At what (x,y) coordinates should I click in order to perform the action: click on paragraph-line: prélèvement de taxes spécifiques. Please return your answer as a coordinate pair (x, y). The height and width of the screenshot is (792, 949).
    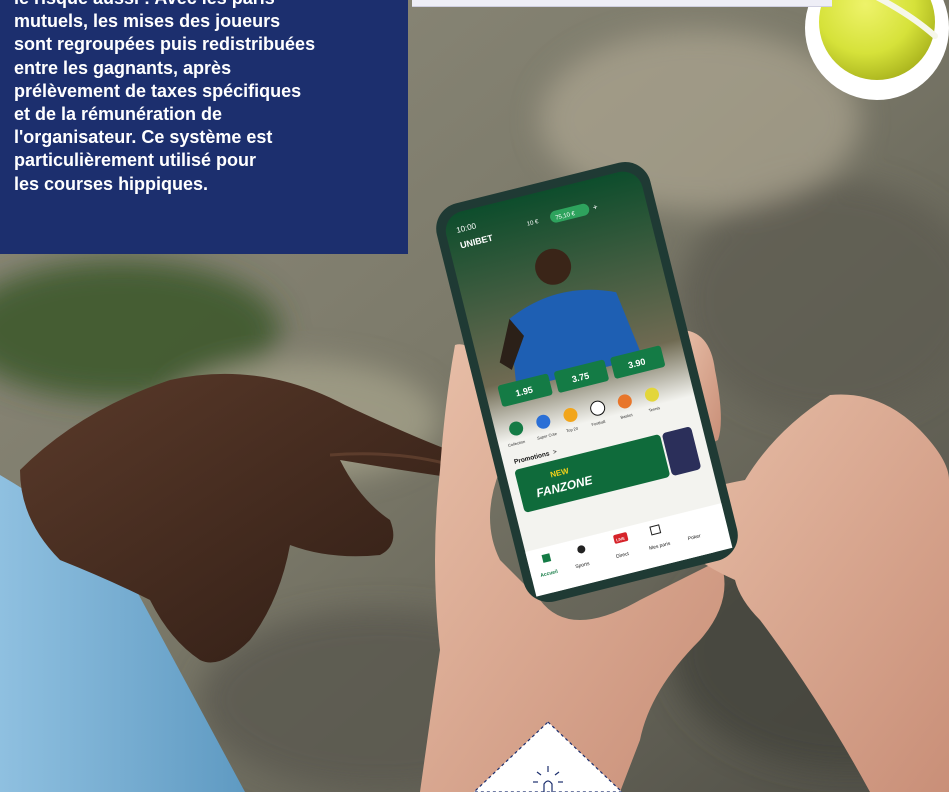
    Looking at the image, I should click on (158, 90).